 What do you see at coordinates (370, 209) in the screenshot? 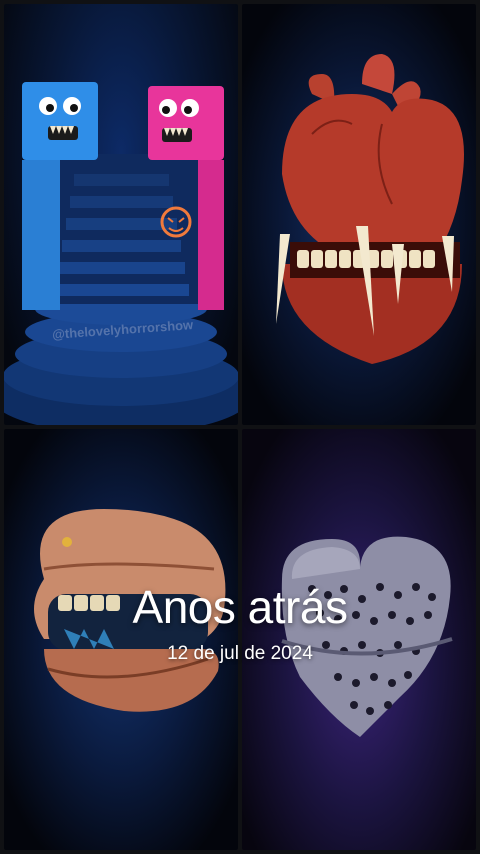
I see `heart-teeth-illustration` at bounding box center [370, 209].